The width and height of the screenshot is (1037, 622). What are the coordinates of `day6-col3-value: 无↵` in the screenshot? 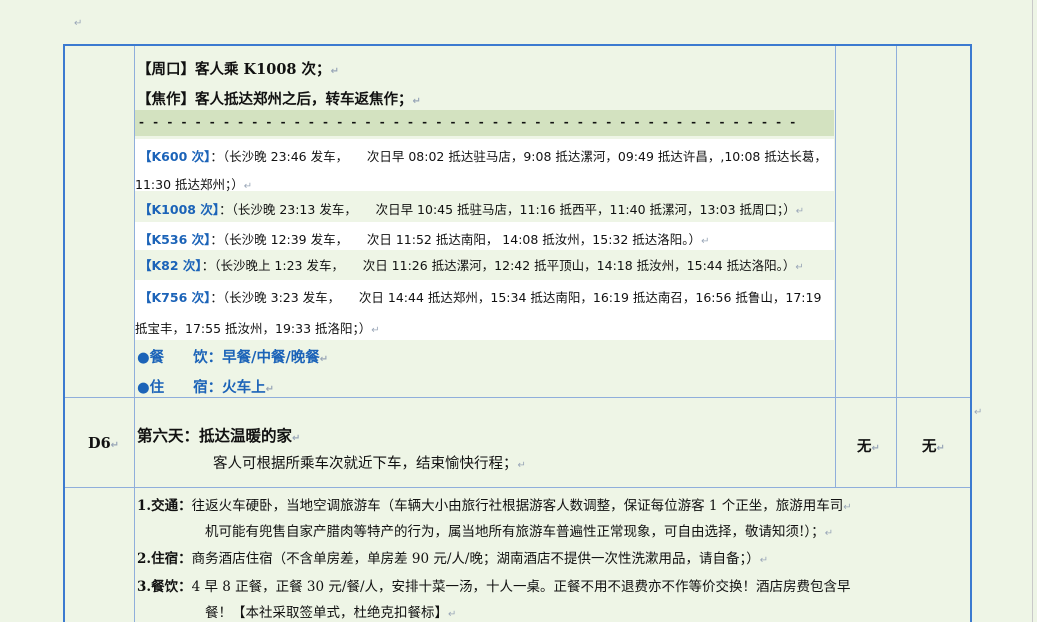 It's located at (868, 446).